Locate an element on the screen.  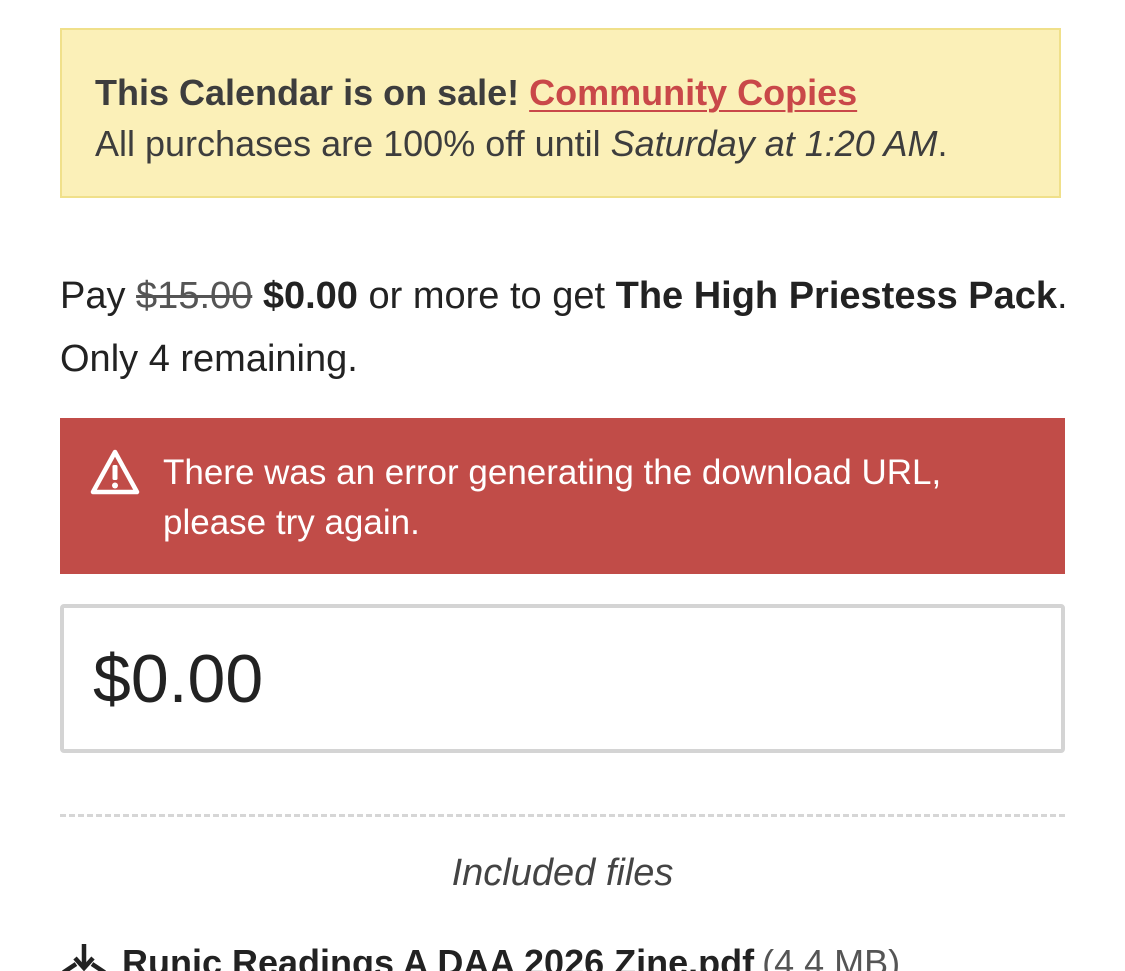
section-divider is located at coordinates (562, 815).